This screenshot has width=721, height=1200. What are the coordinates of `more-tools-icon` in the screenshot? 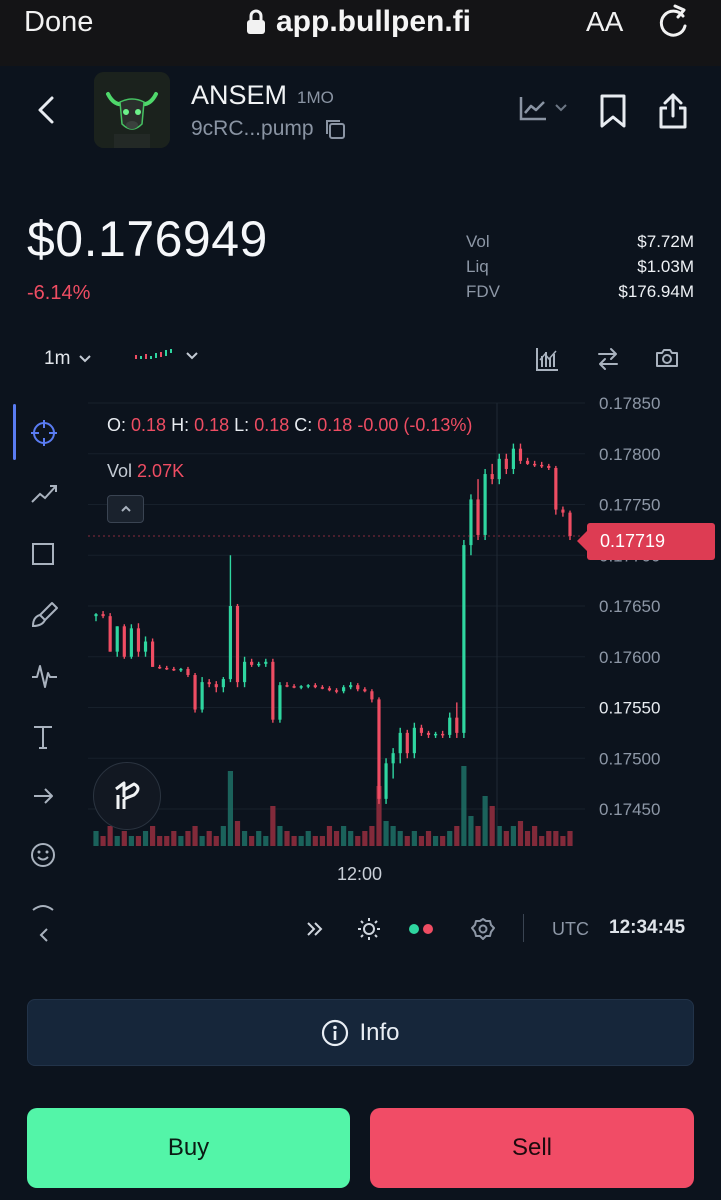 It's located at (45, 907).